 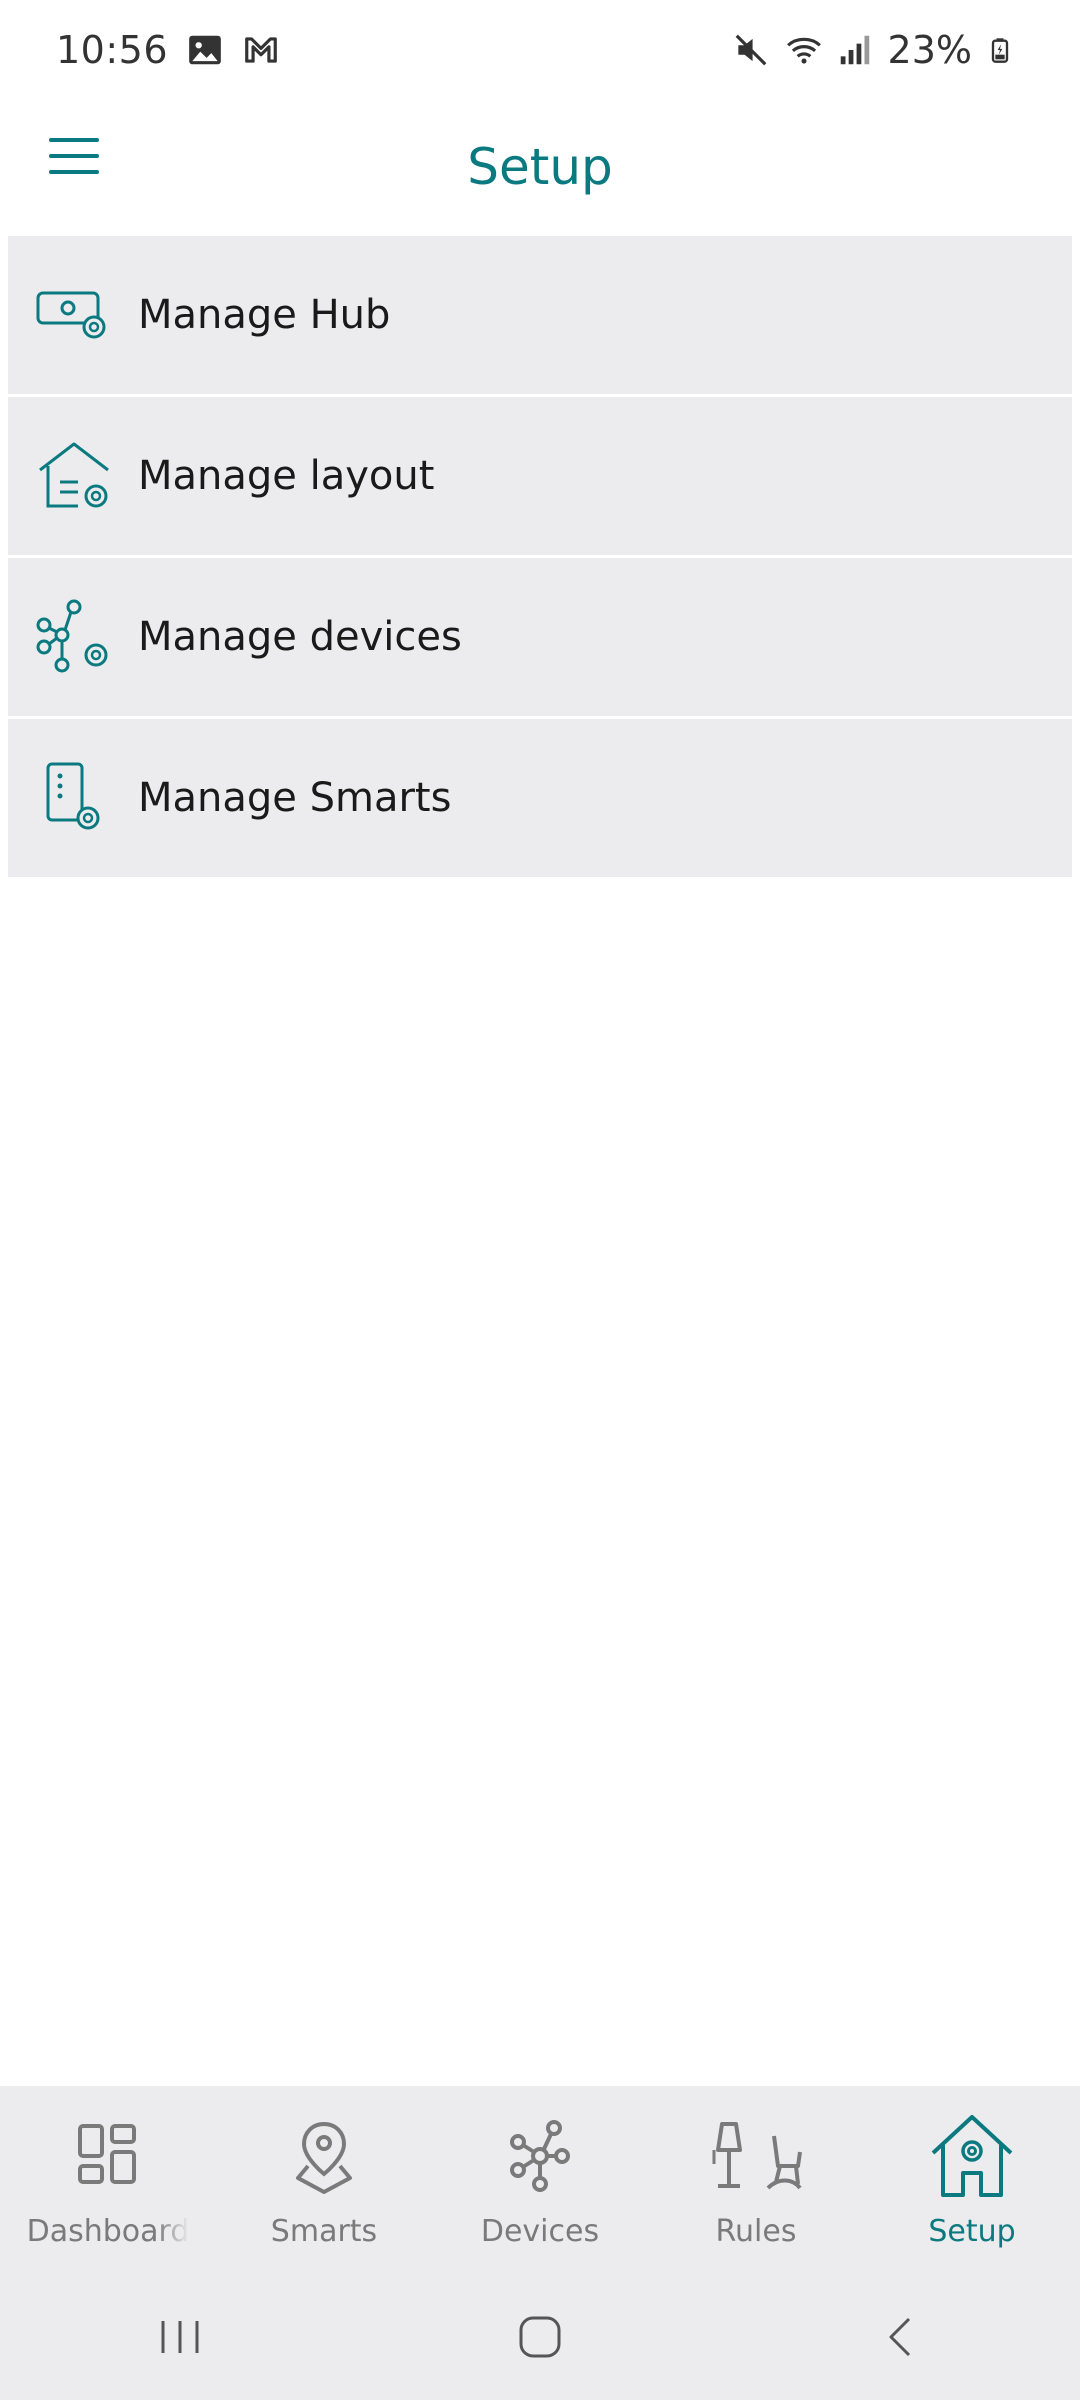 I want to click on menu-button, so click(x=74, y=158).